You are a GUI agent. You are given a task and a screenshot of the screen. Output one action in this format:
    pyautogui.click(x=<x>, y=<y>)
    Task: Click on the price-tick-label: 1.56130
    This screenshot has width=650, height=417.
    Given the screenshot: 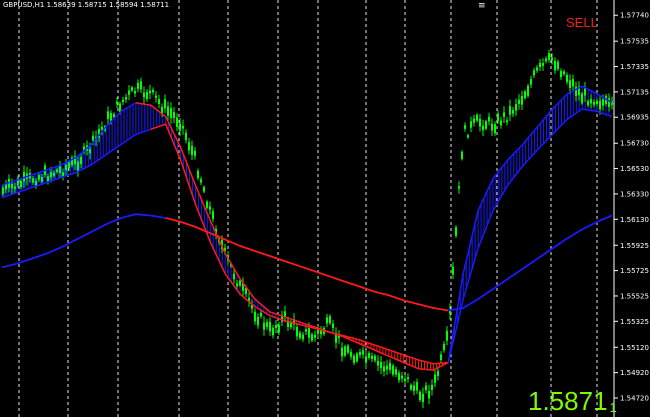 What is the action you would take?
    pyautogui.click(x=634, y=220)
    